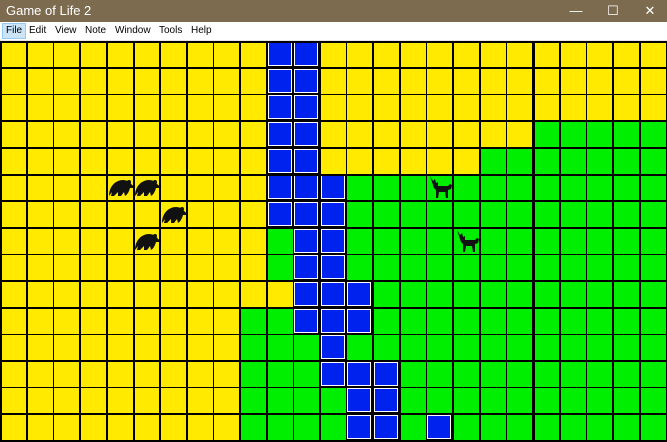  What do you see at coordinates (37, 31) in the screenshot?
I see `menu-edit: Edit` at bounding box center [37, 31].